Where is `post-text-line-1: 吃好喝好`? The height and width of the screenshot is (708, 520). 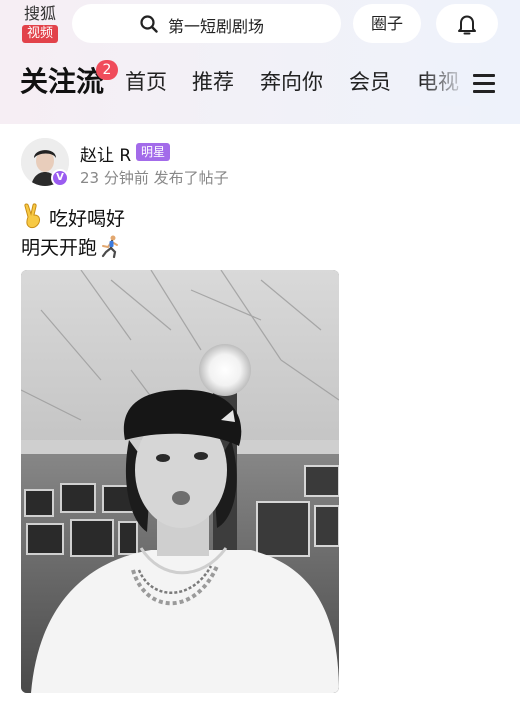 post-text-line-1: 吃好喝好 is located at coordinates (73, 218).